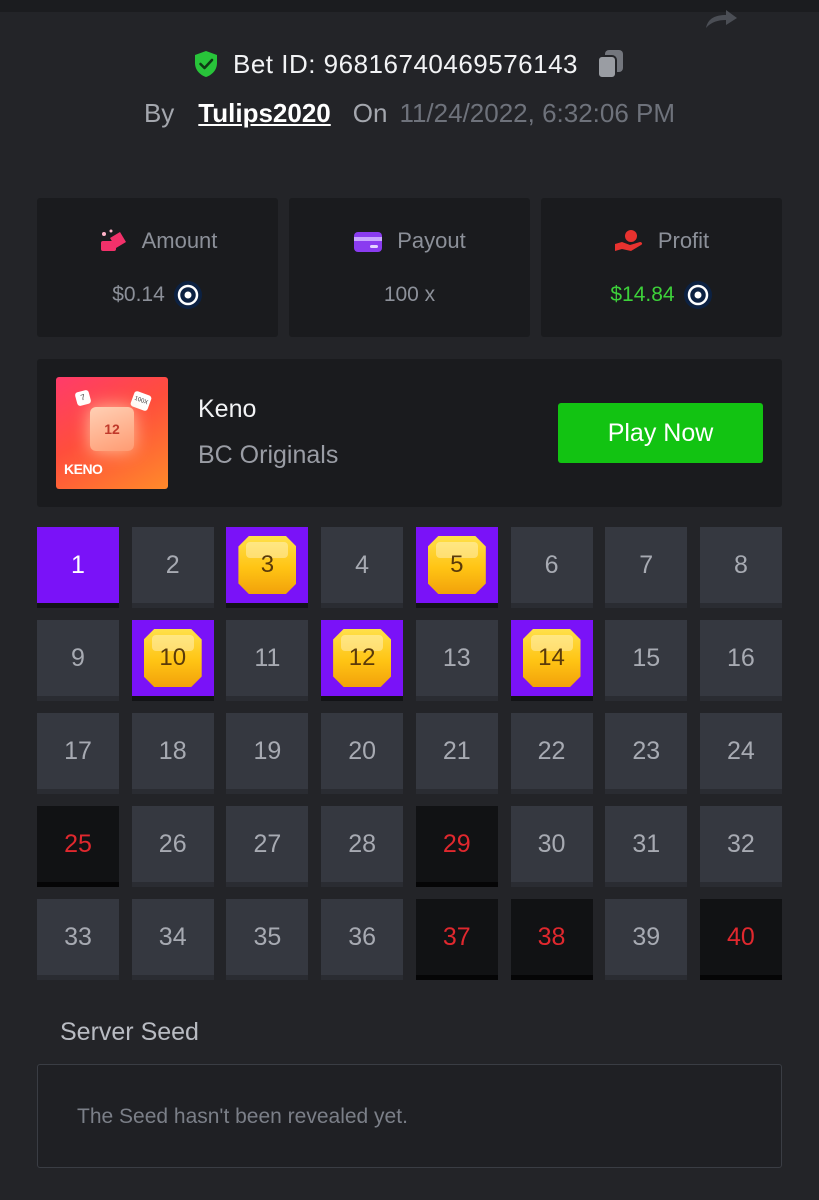 The height and width of the screenshot is (1200, 819). Describe the element at coordinates (78, 846) in the screenshot. I see `keno-tile: 25` at that location.